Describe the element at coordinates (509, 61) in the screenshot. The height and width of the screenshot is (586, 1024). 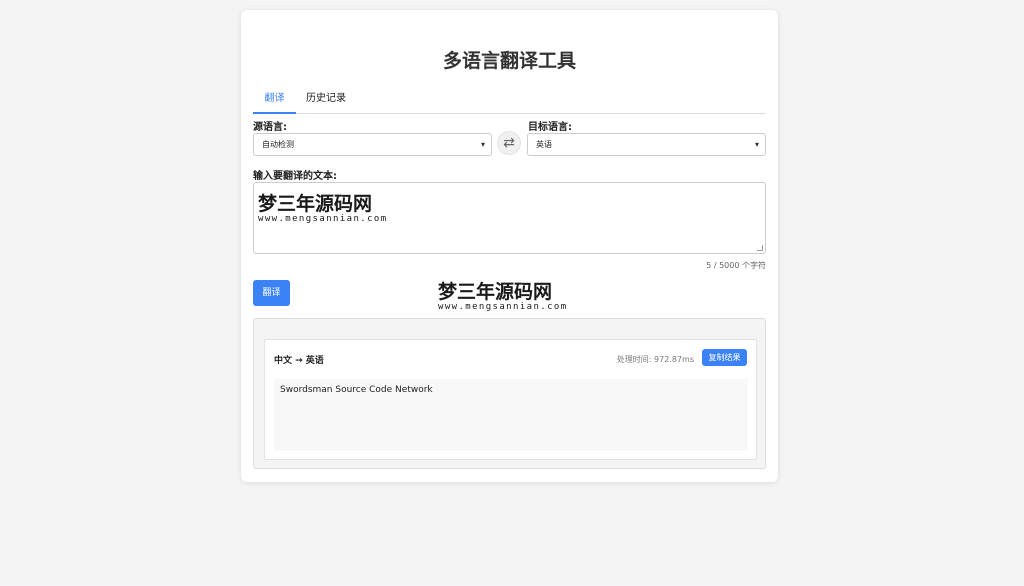
I see `page-title: 多语言翻译工具` at that location.